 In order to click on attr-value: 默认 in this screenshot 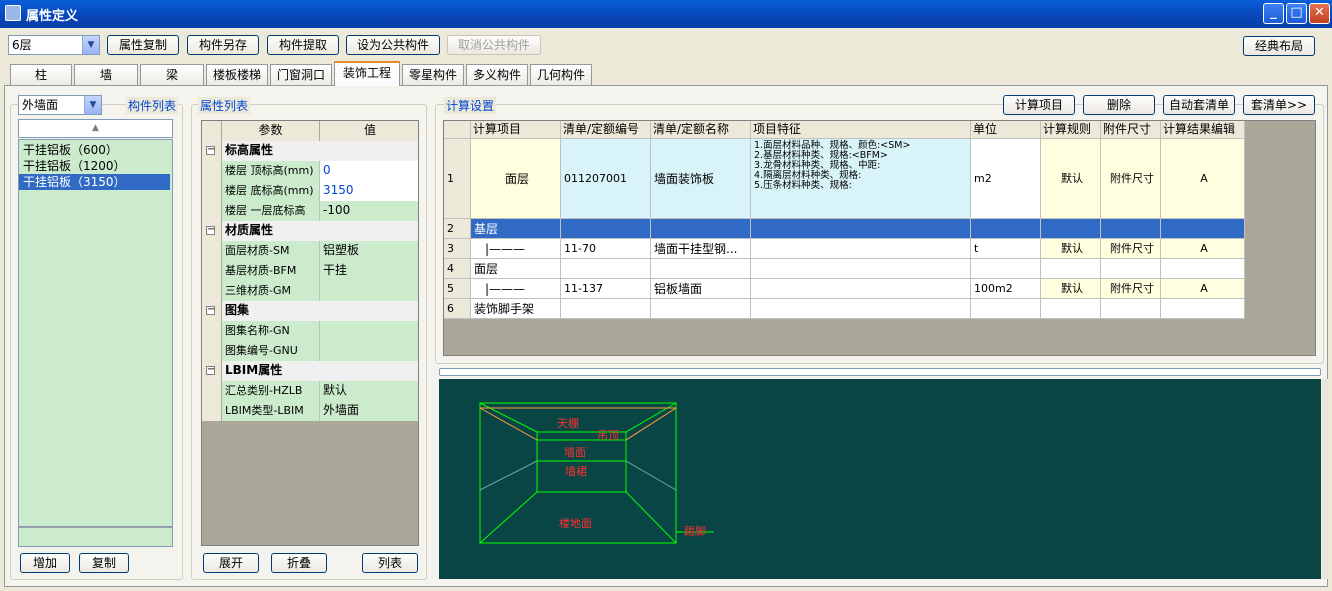, I will do `click(369, 391)`.